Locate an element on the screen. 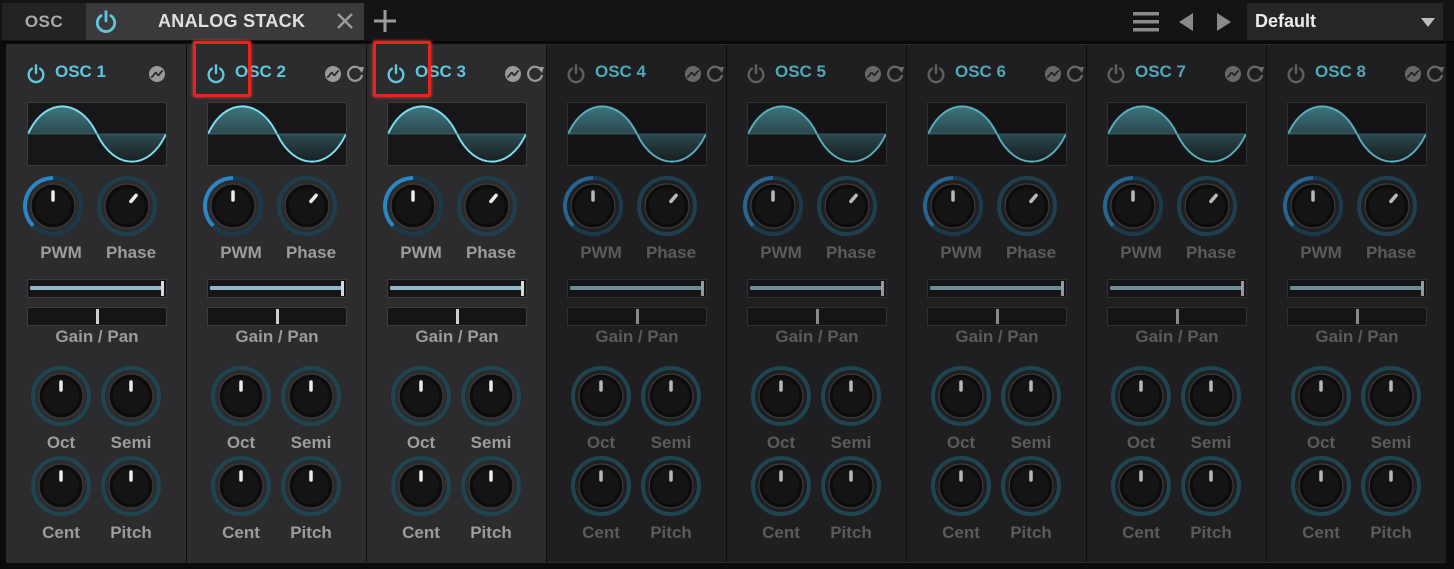  arrow-left-icon is located at coordinates (1186, 22).